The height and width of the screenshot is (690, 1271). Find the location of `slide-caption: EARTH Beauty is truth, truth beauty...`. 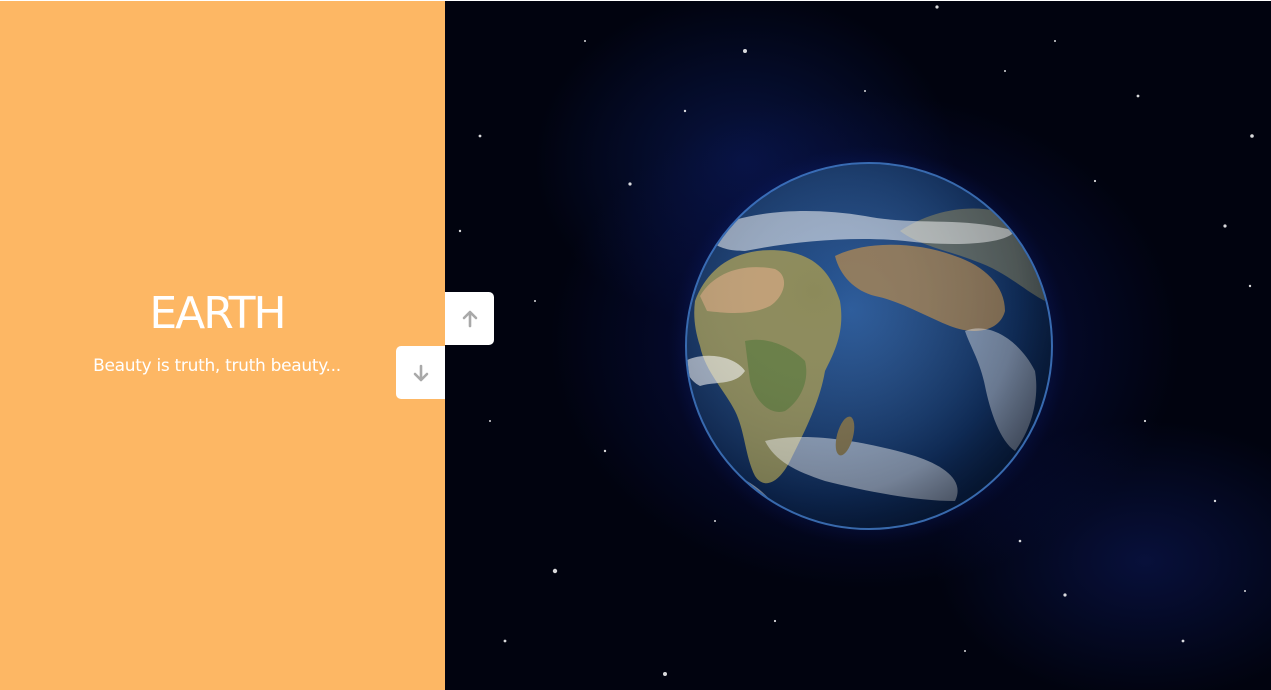

slide-caption: EARTH Beauty is truth, truth beauty... is located at coordinates (217, 331).